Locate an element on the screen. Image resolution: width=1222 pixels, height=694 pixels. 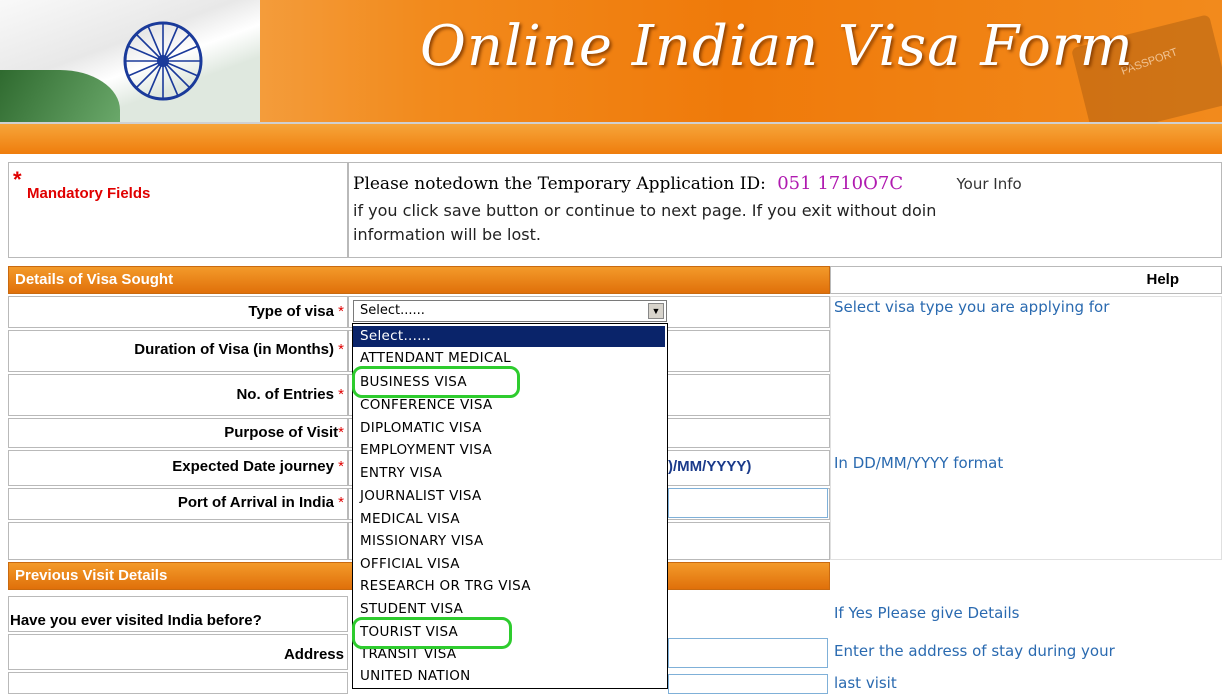
notice-line3: information will be lost. is located at coordinates (447, 234).